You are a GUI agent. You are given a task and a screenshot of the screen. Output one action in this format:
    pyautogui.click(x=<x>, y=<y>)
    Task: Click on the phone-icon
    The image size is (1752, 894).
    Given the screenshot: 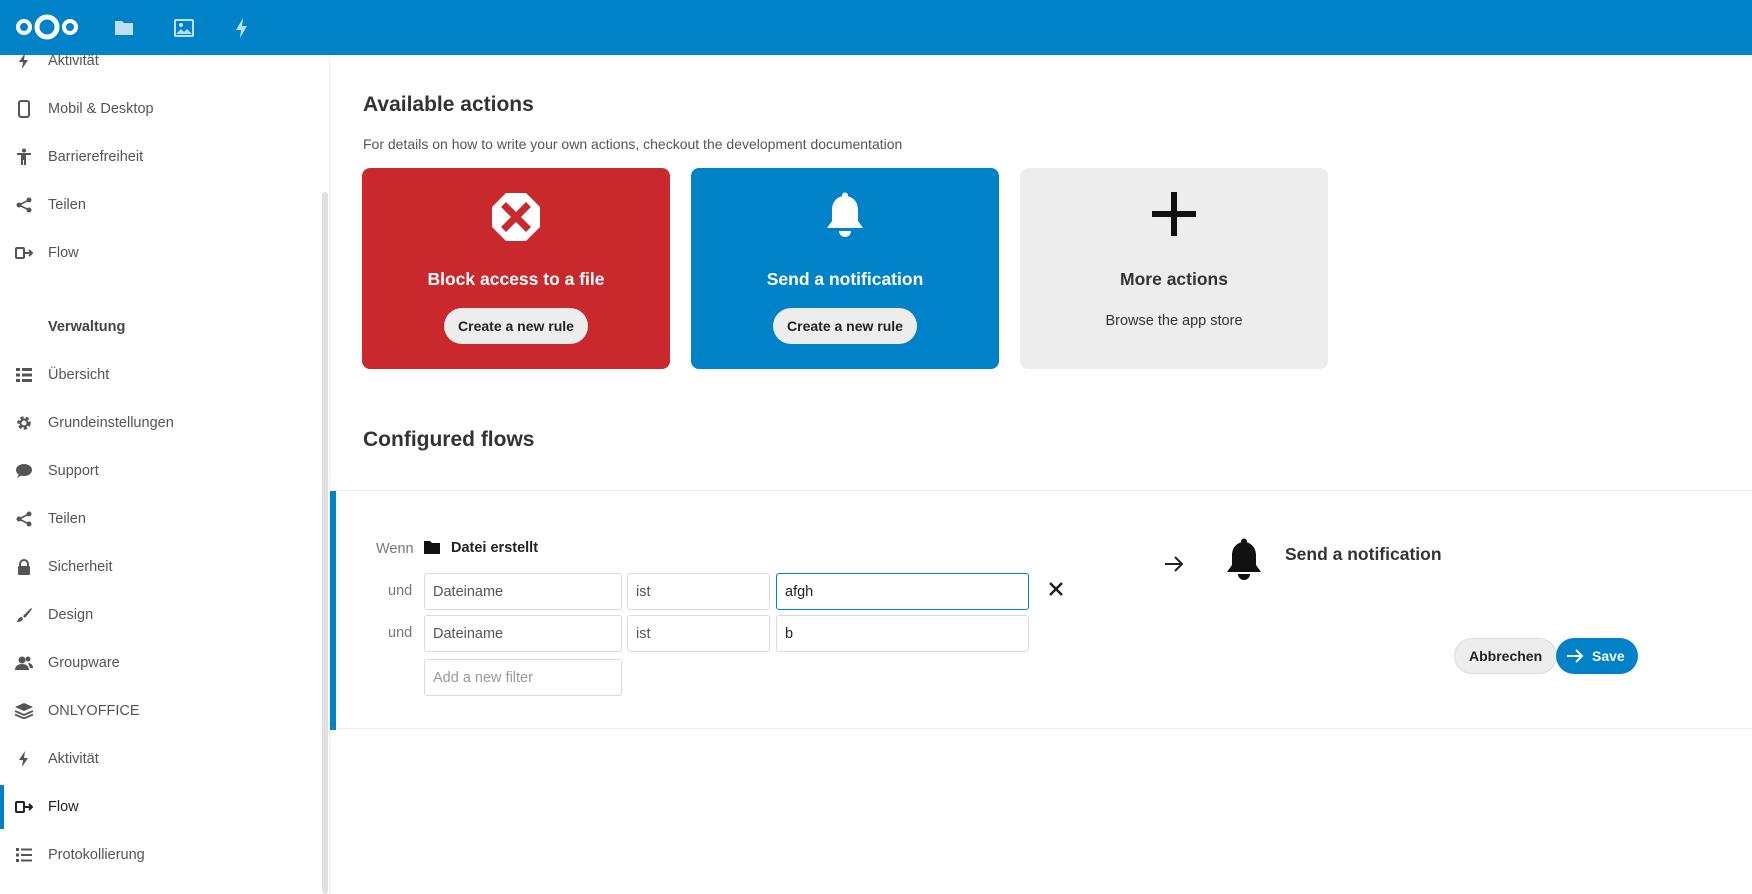 What is the action you would take?
    pyautogui.click(x=24, y=109)
    